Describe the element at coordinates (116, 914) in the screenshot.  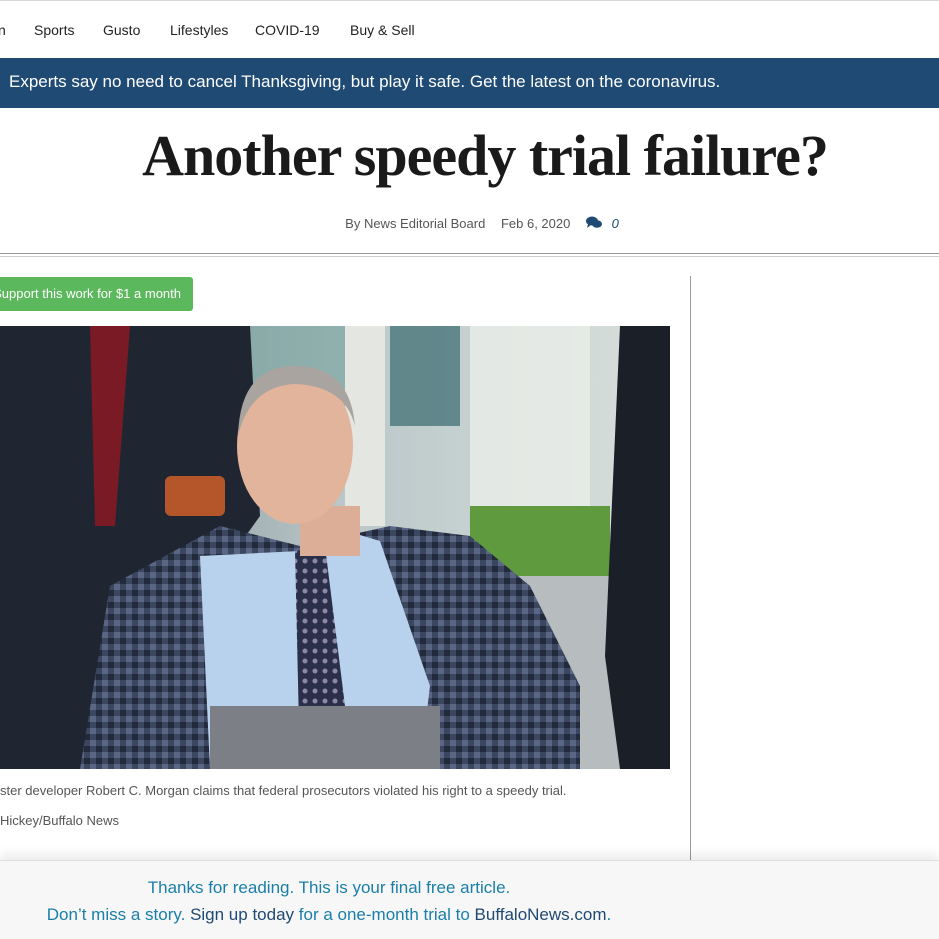
I see `paywall-offer-lead: Don’t miss a story.` at that location.